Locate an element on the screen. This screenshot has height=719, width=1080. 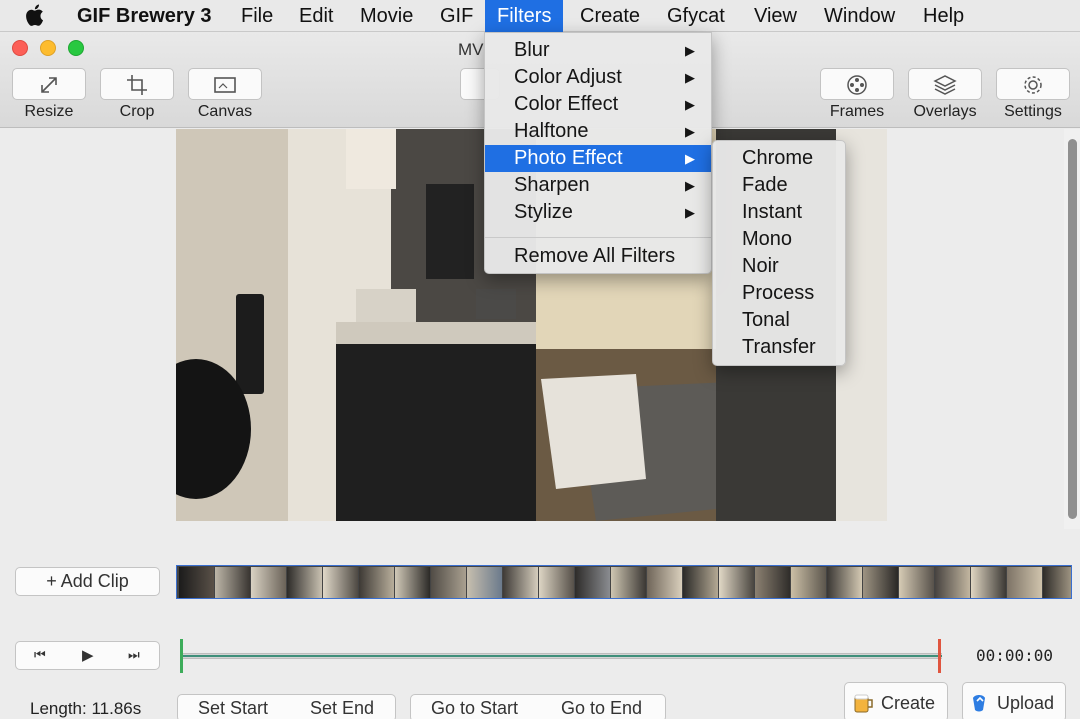
effect-instant: Instant is located at coordinates (779, 212).